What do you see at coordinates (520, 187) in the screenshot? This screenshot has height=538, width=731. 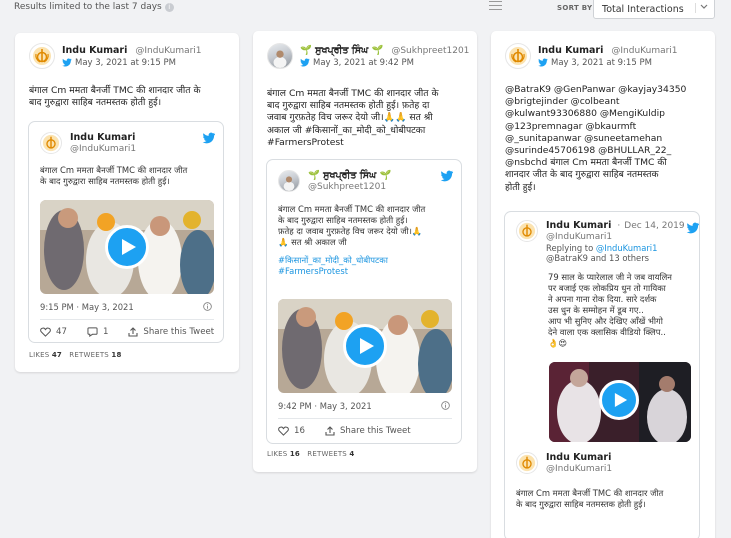 I see `text-line: होती हुई।` at bounding box center [520, 187].